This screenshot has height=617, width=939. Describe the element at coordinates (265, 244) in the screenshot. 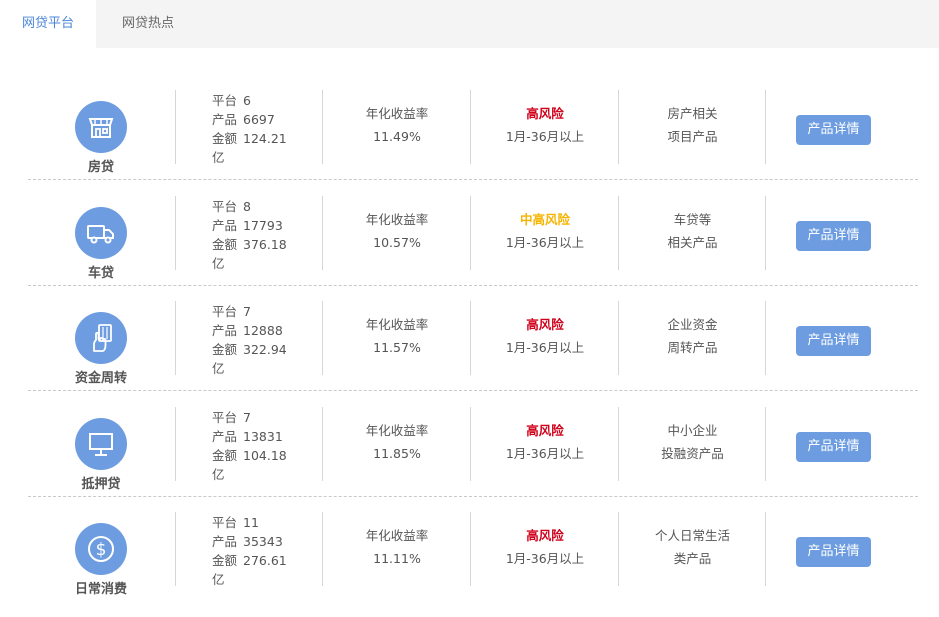

I see `amount-value: 376.18` at that location.